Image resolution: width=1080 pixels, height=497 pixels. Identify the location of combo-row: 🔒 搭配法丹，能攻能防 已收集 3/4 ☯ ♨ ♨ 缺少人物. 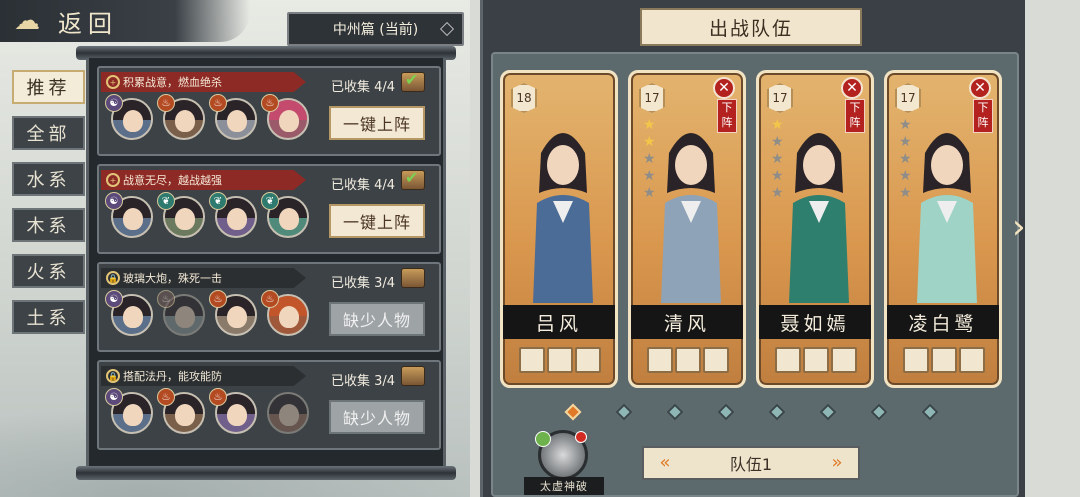
(269, 405).